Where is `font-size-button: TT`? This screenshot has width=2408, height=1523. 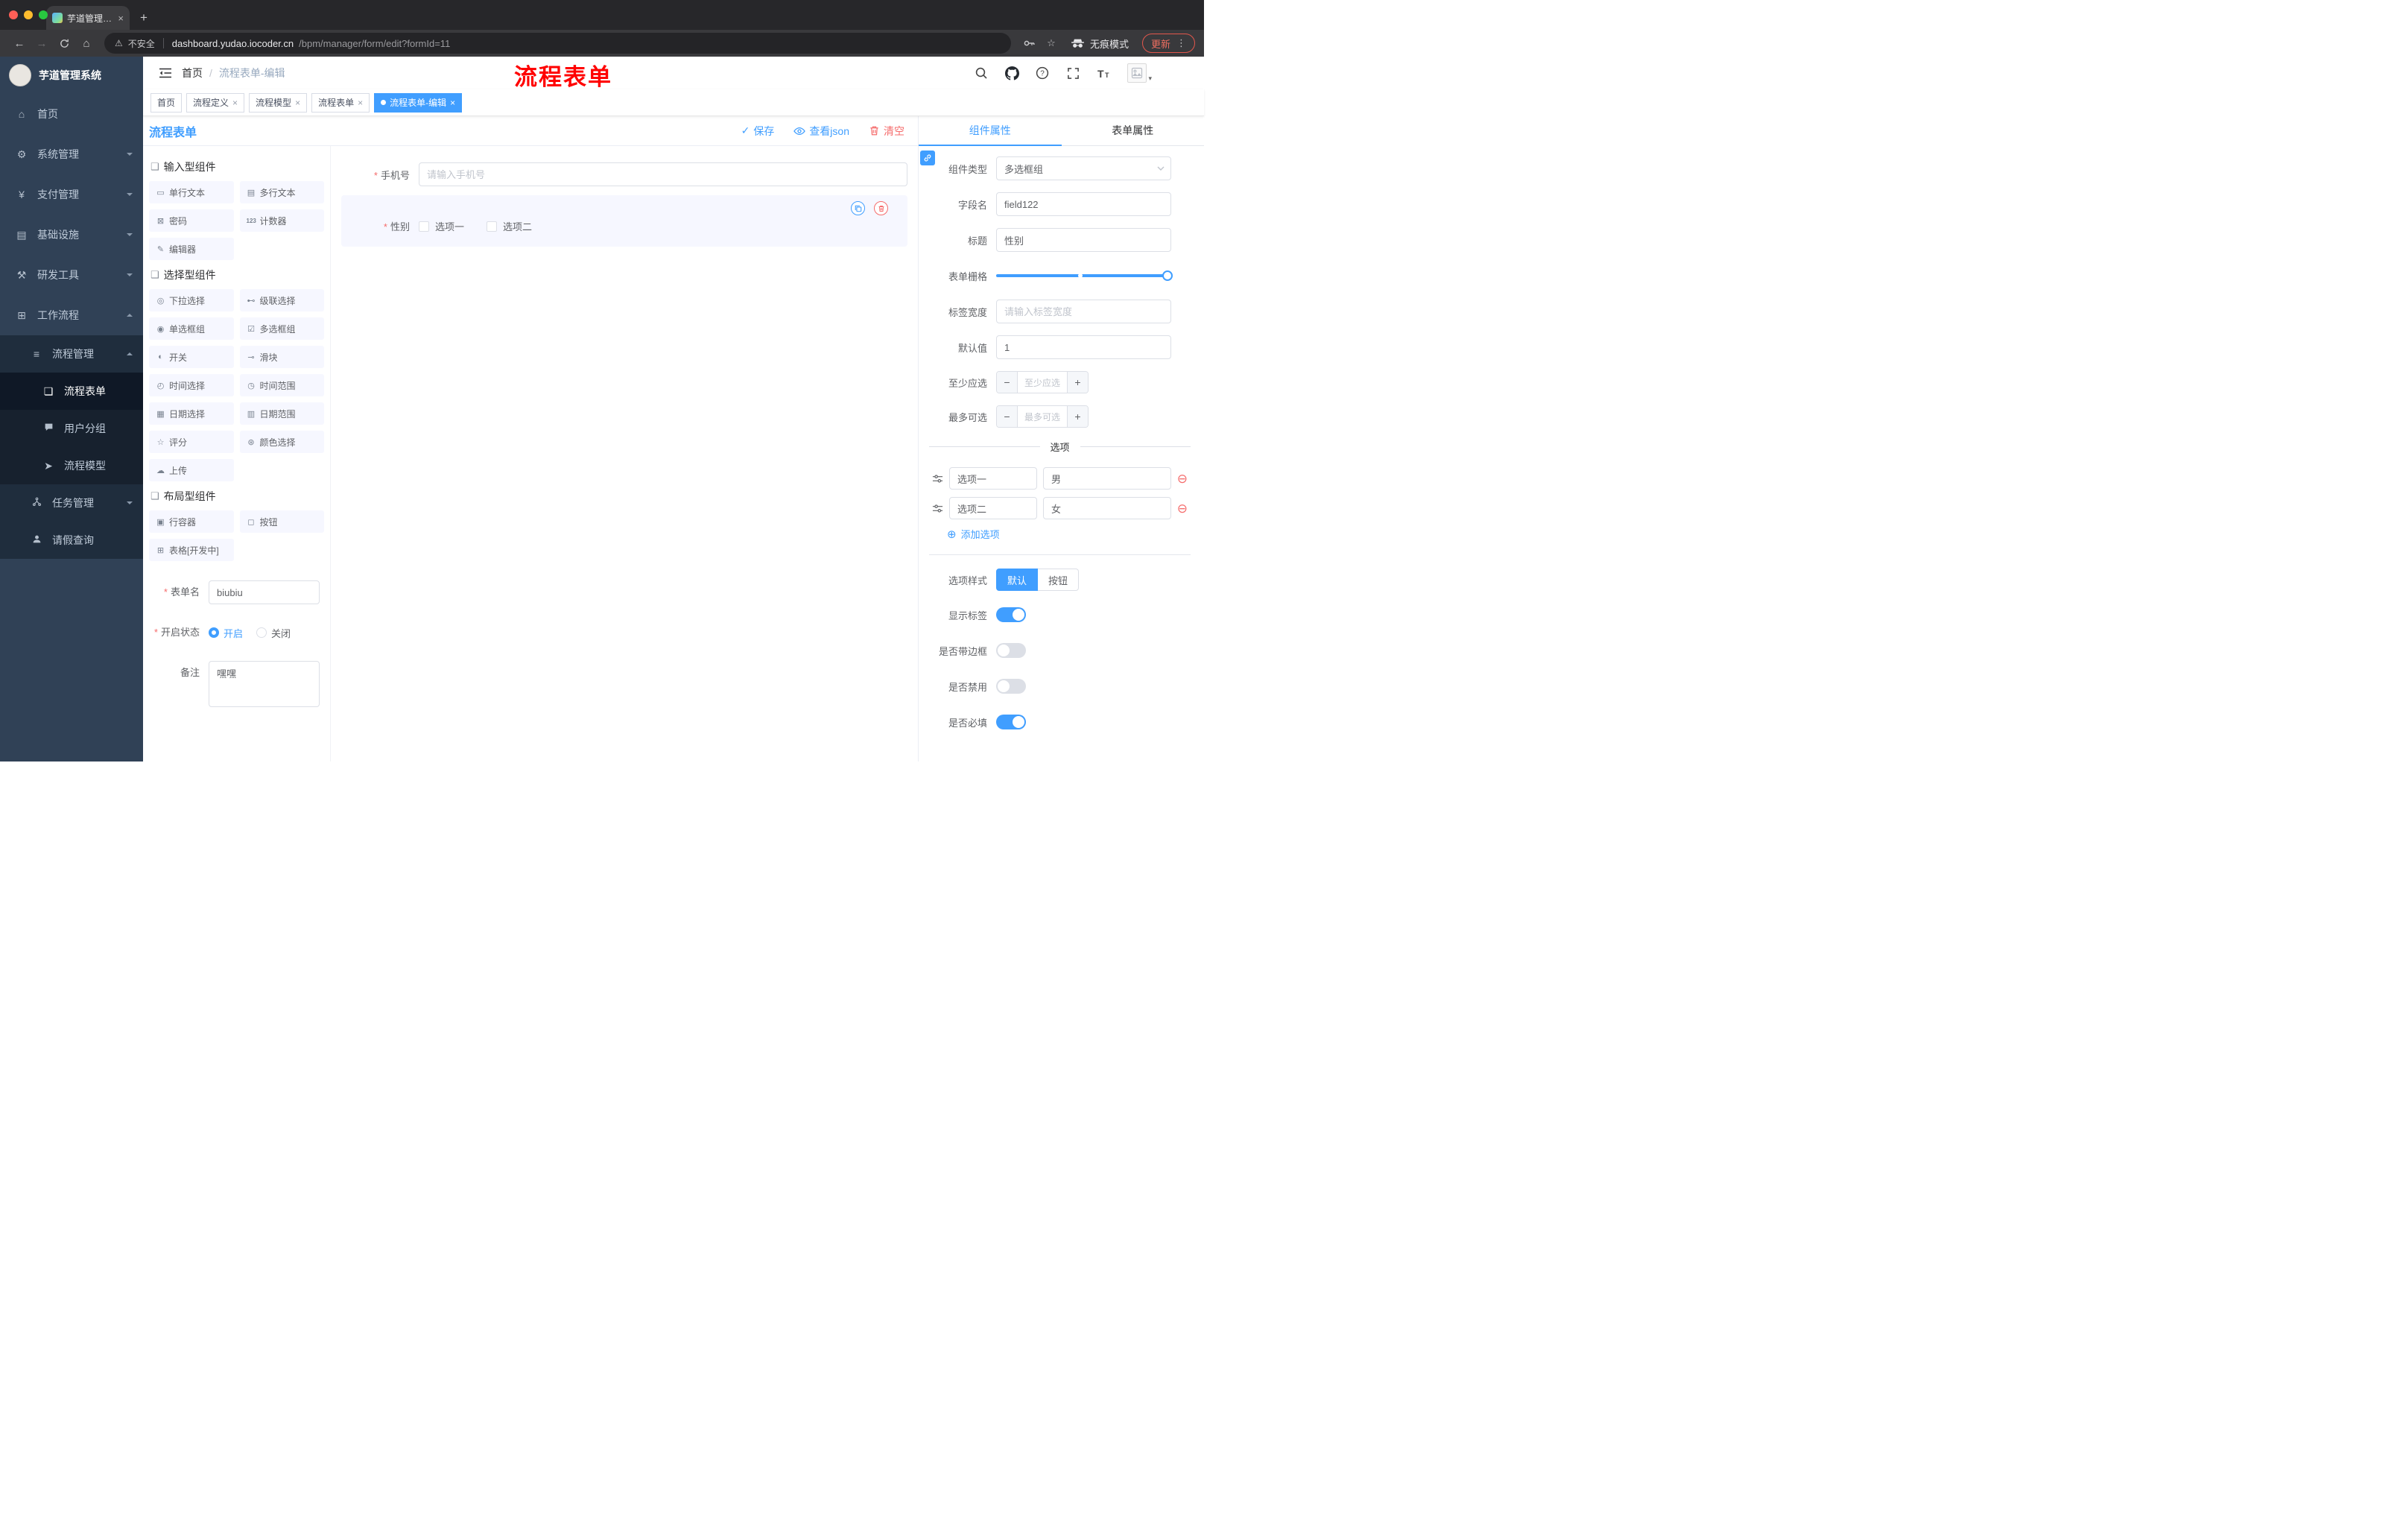
font-size-button: TT is located at coordinates (1103, 73).